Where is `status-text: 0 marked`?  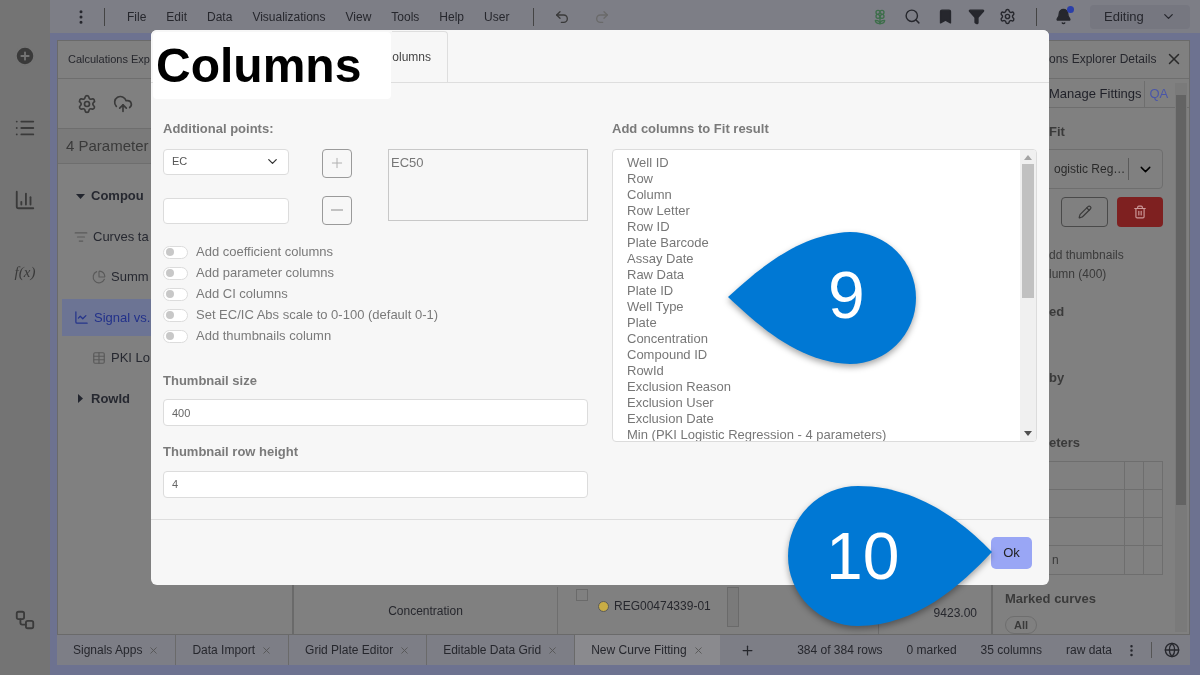
status-text: 0 marked is located at coordinates (931, 650).